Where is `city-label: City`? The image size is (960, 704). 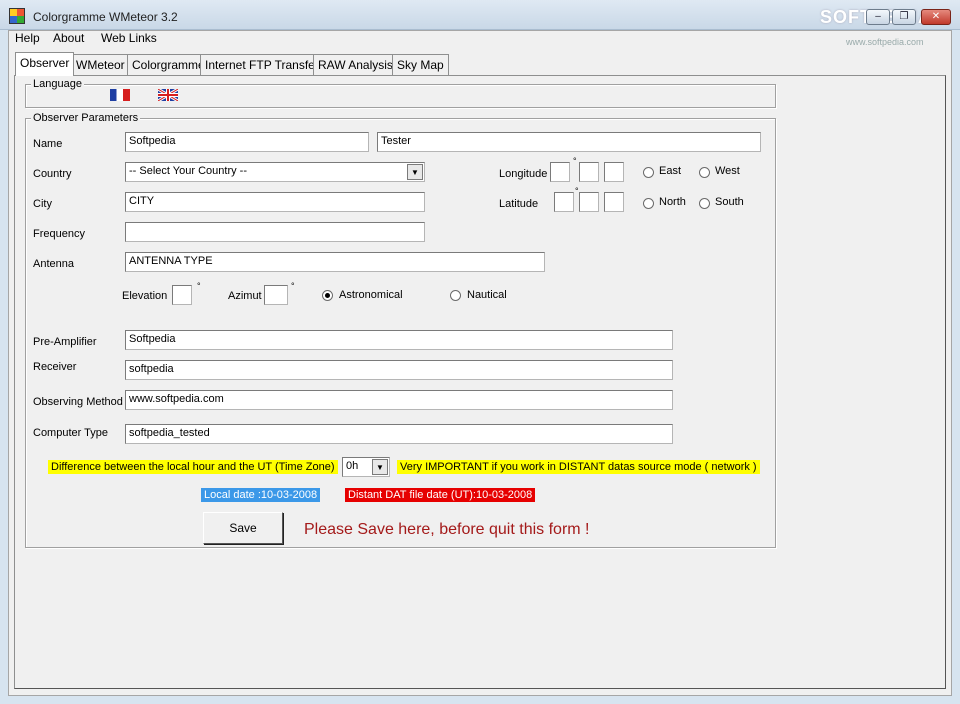 city-label: City is located at coordinates (42, 204).